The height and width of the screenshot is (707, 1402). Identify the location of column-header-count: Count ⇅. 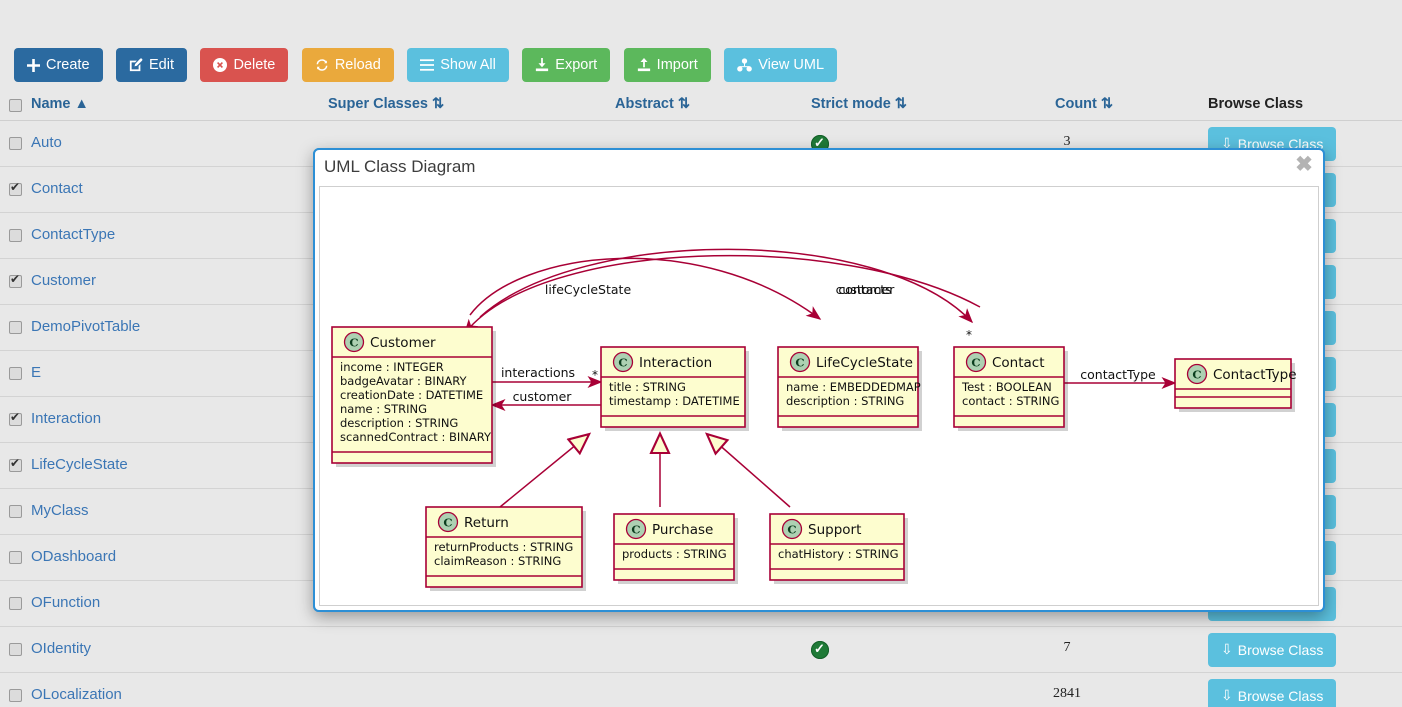
(1084, 105).